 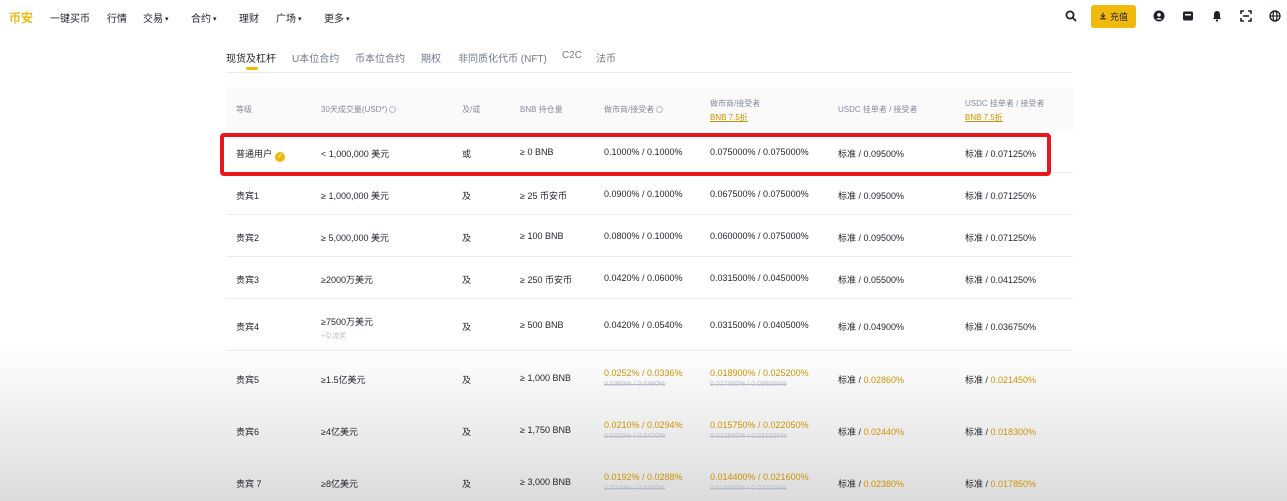 I want to click on cell-maker-taker: 0.0252% / 0.0336% 0.0360% / 0.0480%, so click(x=643, y=378).